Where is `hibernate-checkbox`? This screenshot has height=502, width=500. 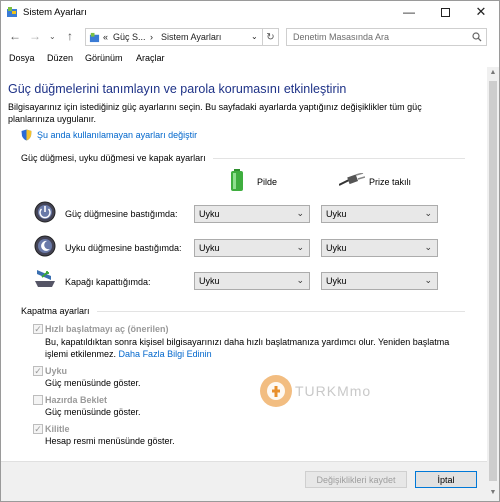
hibernate-checkbox is located at coordinates (38, 400).